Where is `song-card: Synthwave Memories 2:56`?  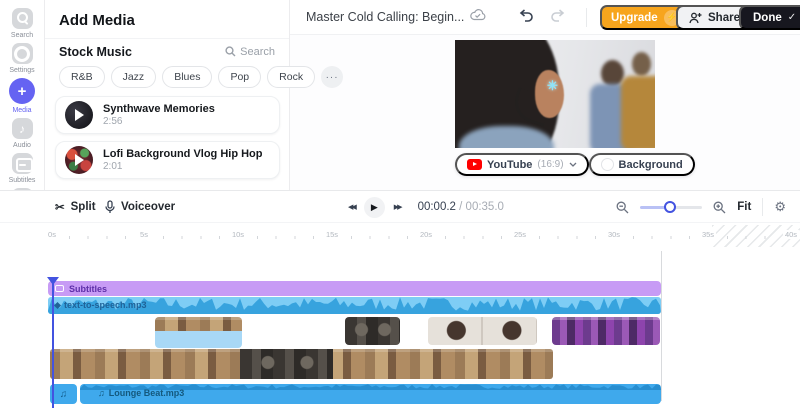 song-card: Synthwave Memories 2:56 is located at coordinates (167, 115).